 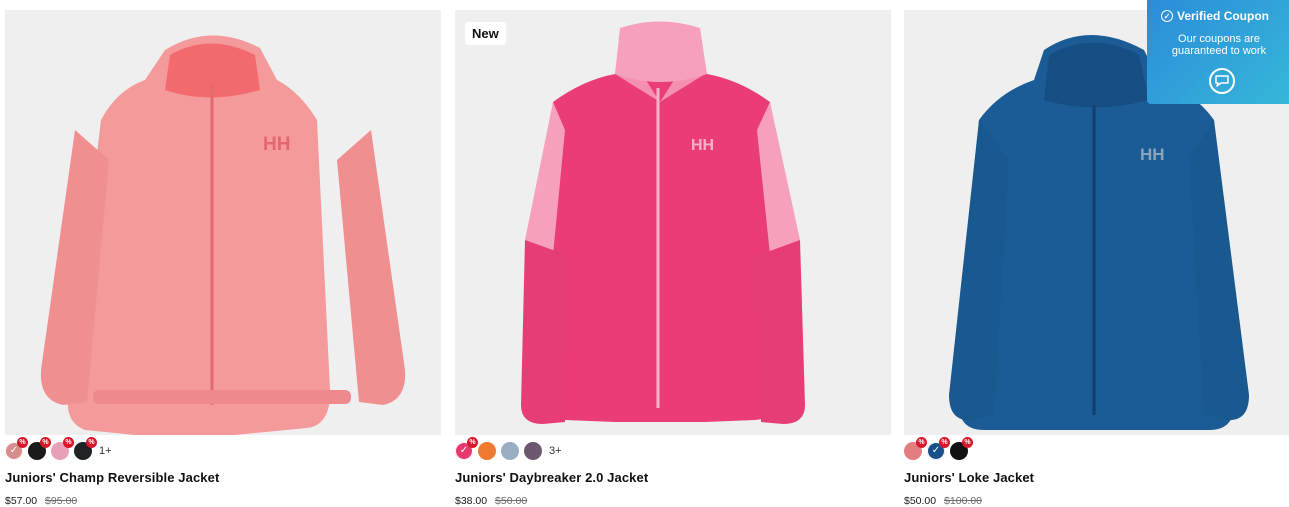 I want to click on more-colors-link: 3+, so click(x=555, y=451).